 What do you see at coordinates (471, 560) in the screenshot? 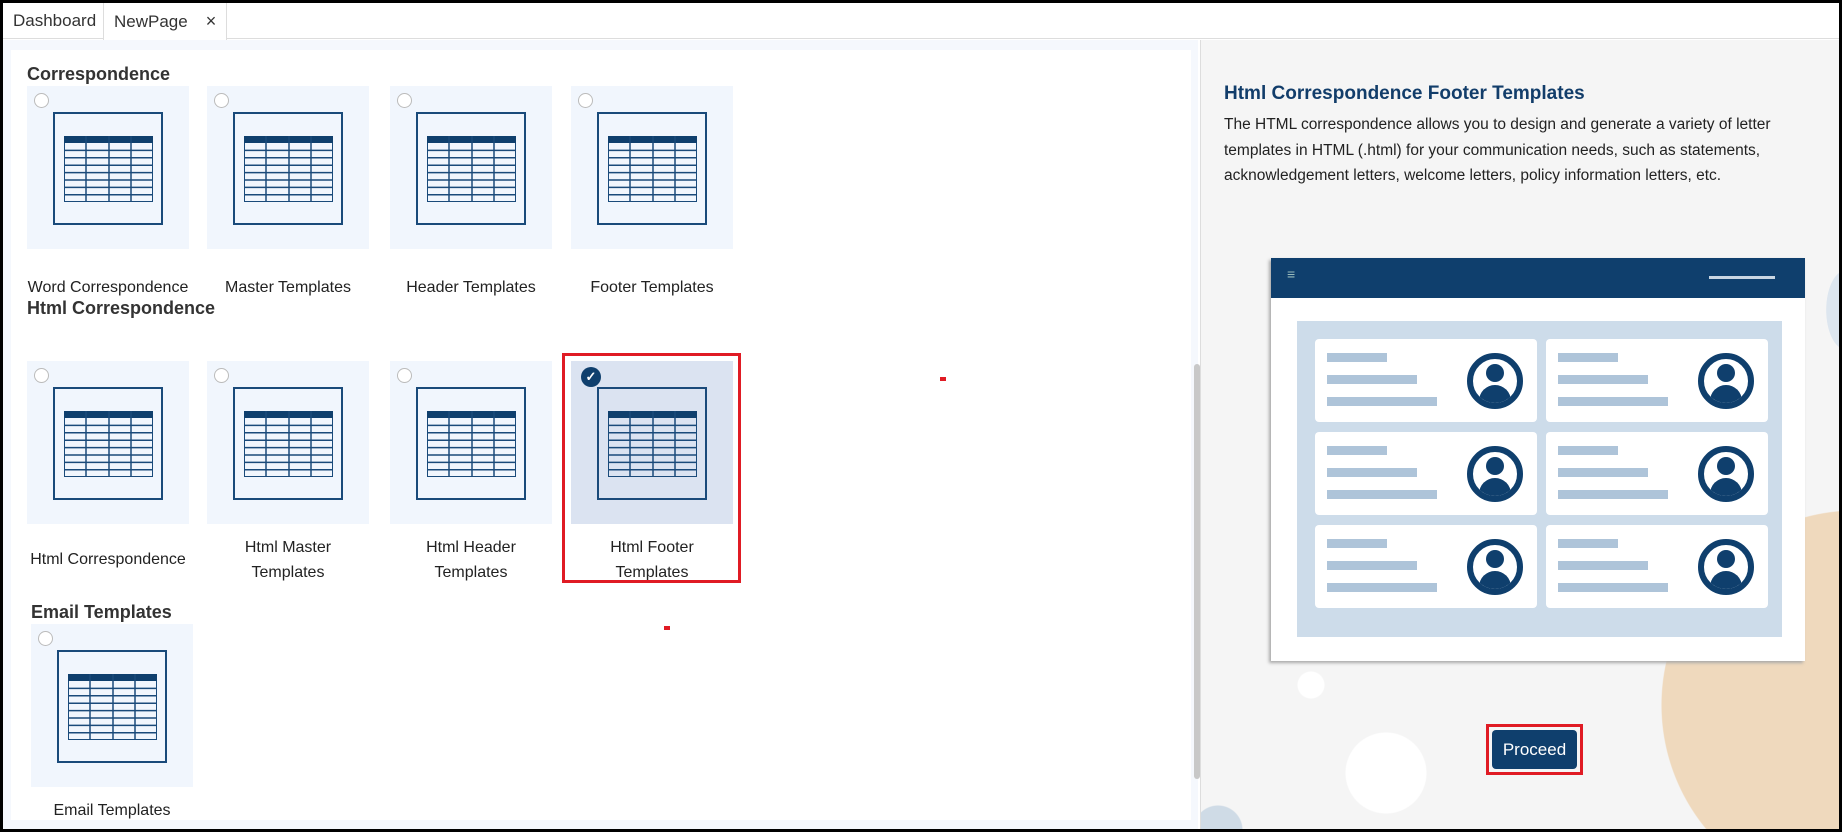
I see `template-label: Html Header Templates` at bounding box center [471, 560].